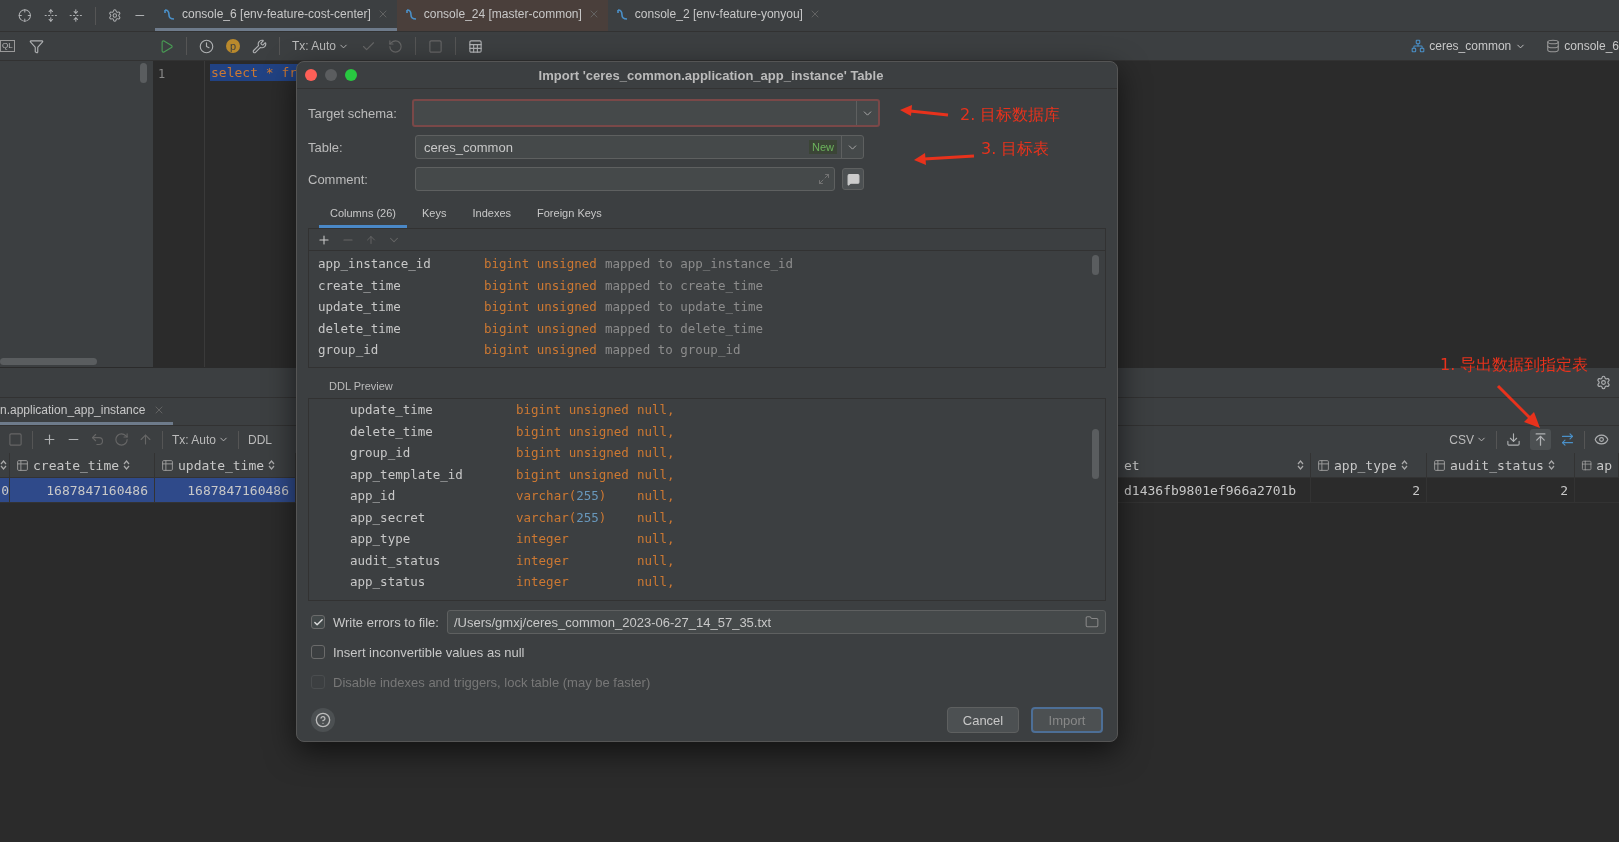  What do you see at coordinates (707, 285) in the screenshot?
I see `column-mapping-row: create_time bigint unsigned mapped to create_time` at bounding box center [707, 285].